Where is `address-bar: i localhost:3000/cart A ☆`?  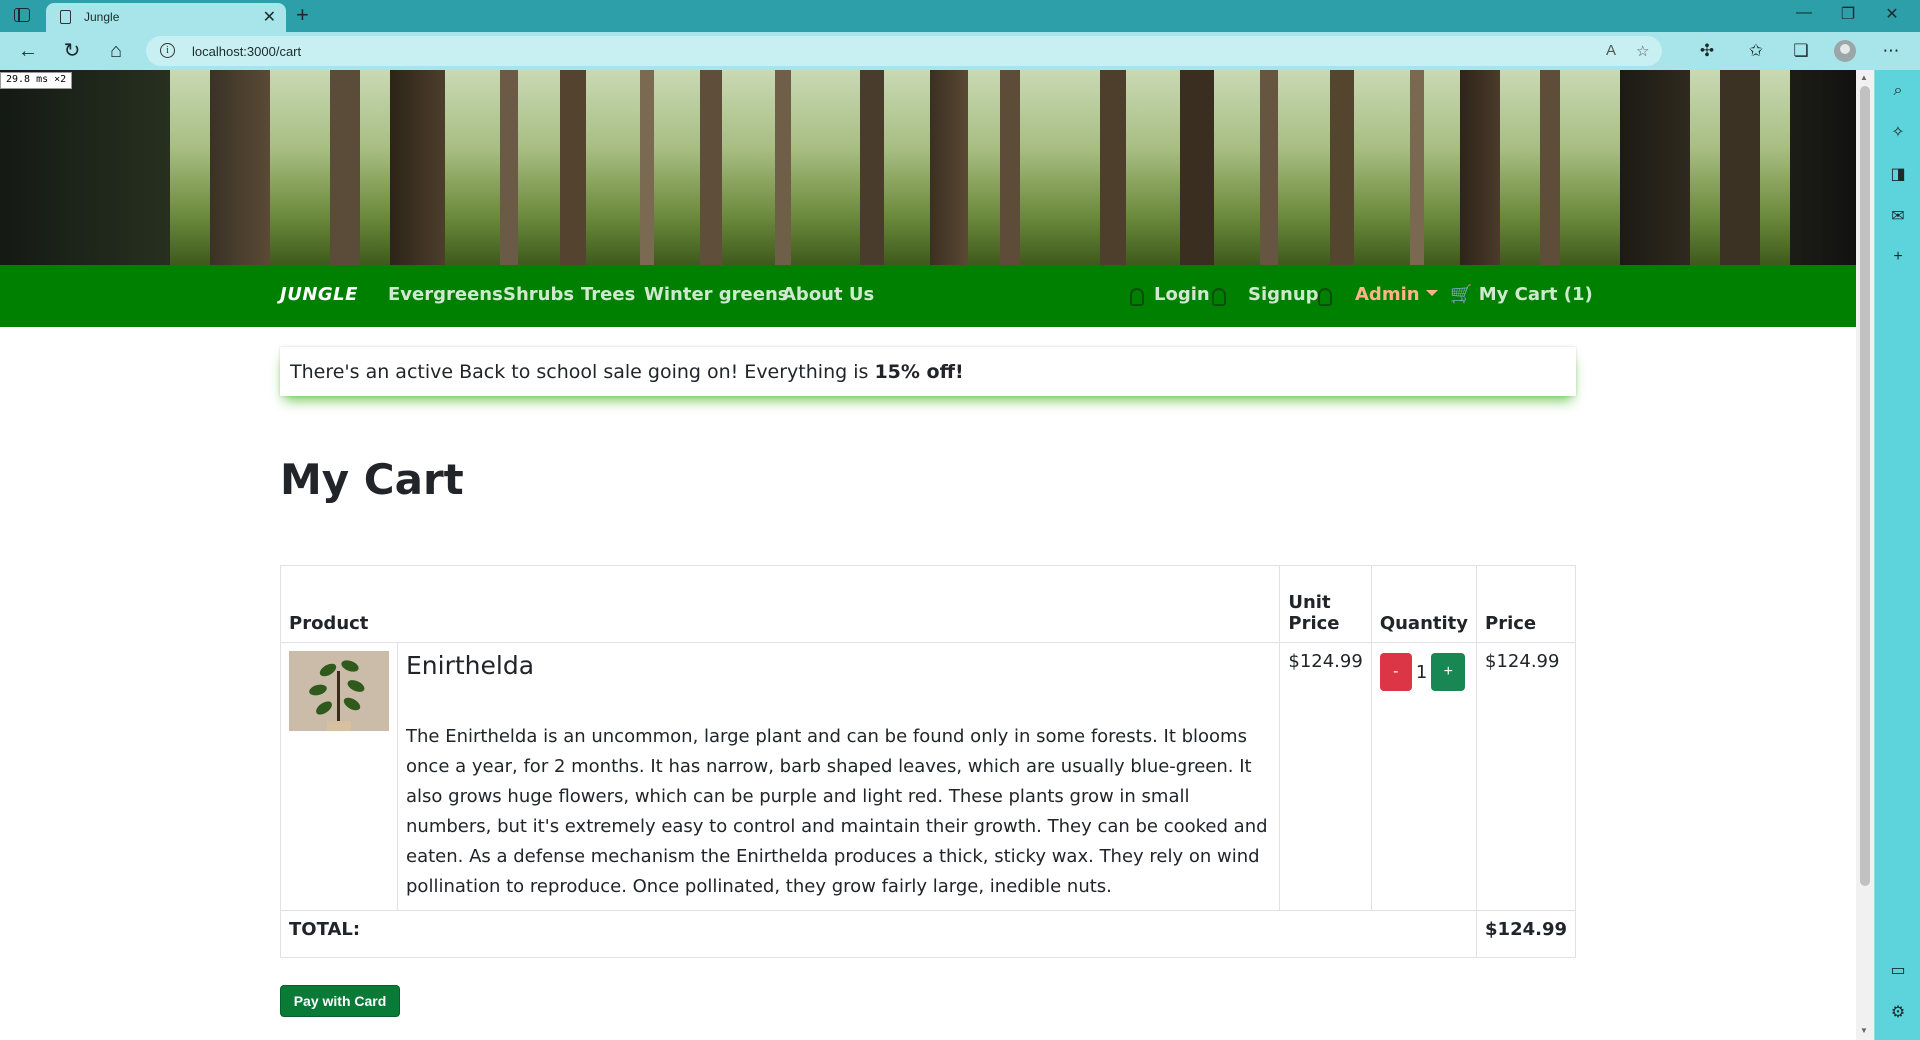 address-bar: i localhost:3000/cart A ☆ is located at coordinates (904, 51).